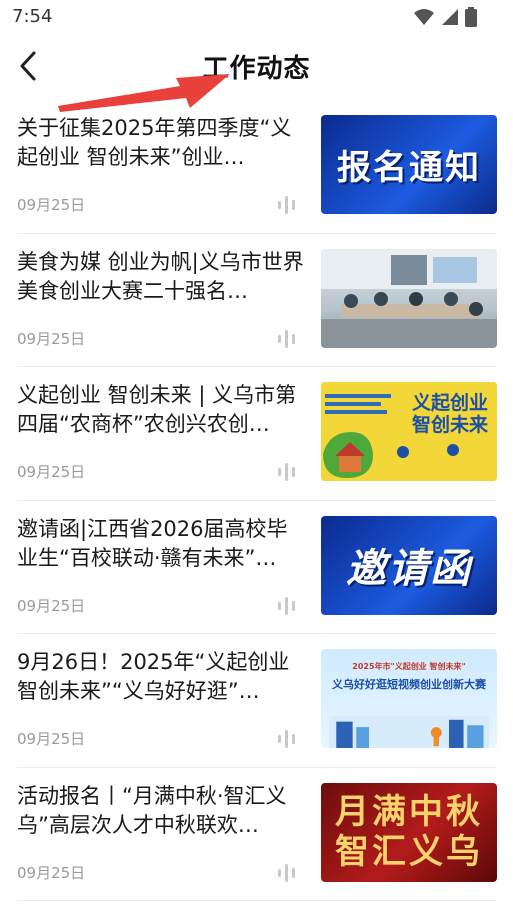  I want to click on article-thumbnail: 义起创业 智创未来, so click(409, 431).